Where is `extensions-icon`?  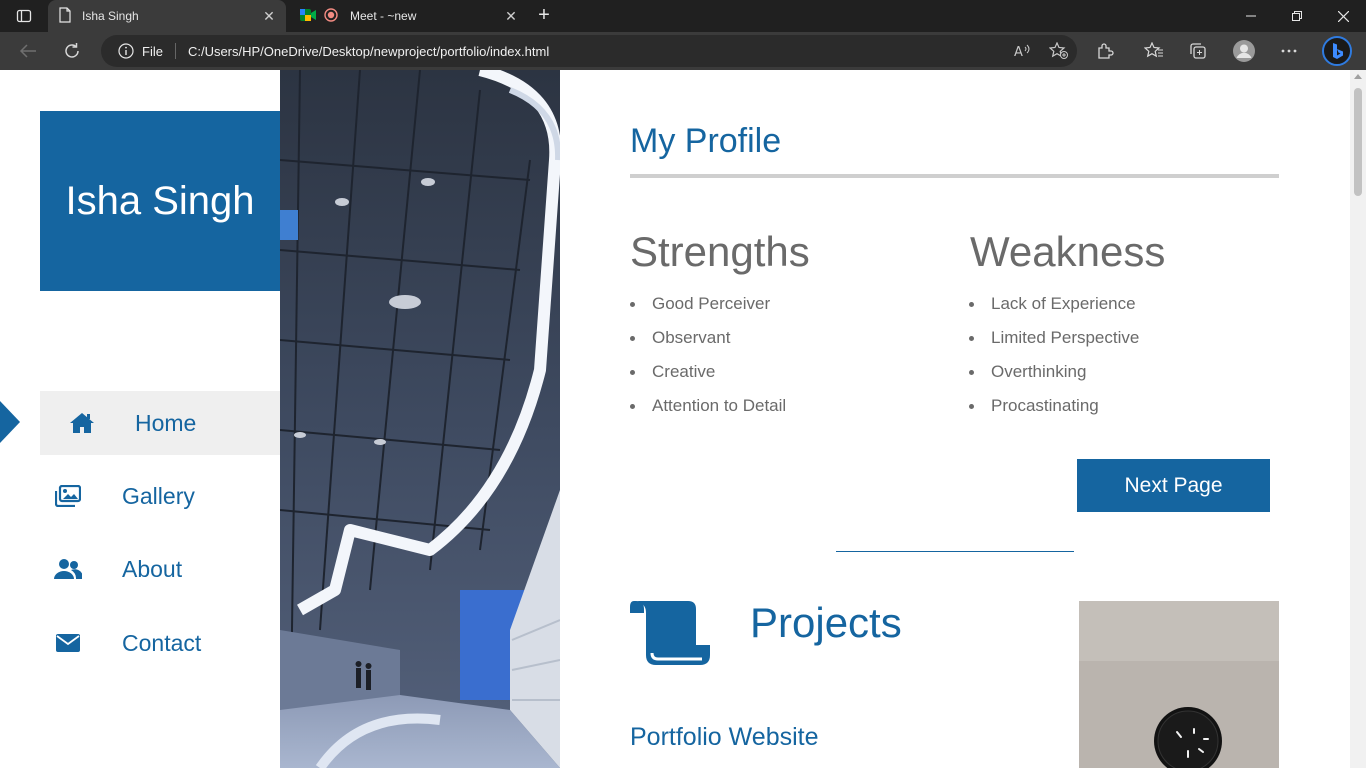
extensions-icon is located at coordinates (1105, 51).